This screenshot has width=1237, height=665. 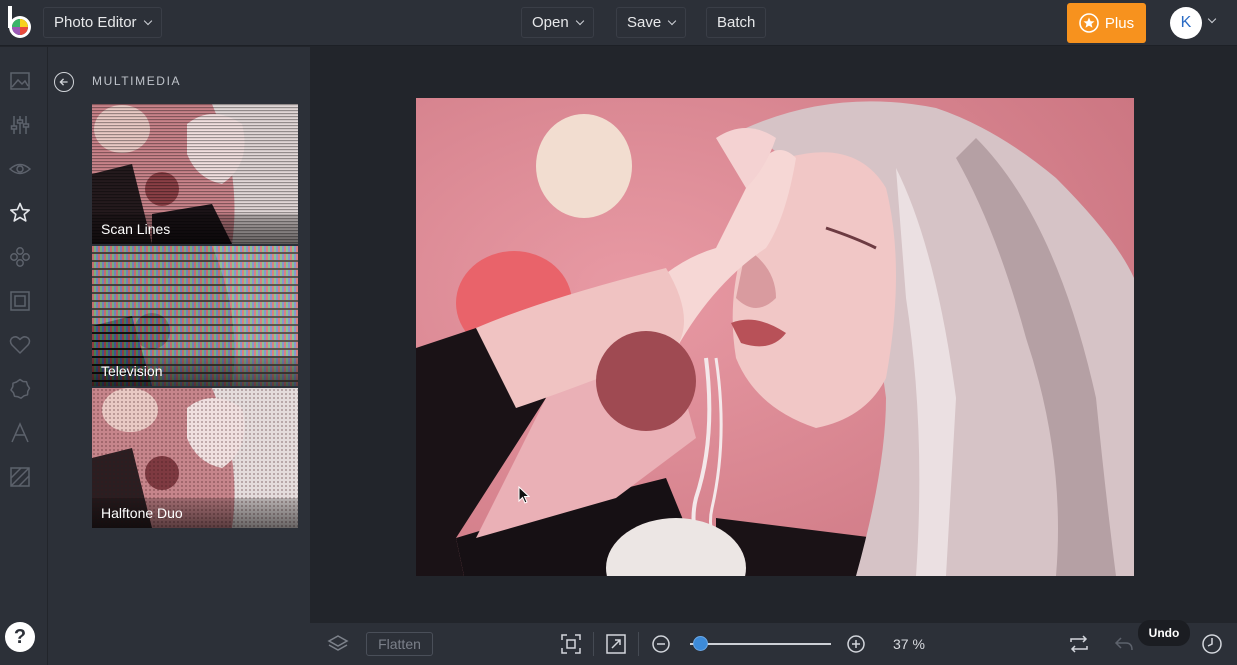 I want to click on star-icon, so click(x=20, y=213).